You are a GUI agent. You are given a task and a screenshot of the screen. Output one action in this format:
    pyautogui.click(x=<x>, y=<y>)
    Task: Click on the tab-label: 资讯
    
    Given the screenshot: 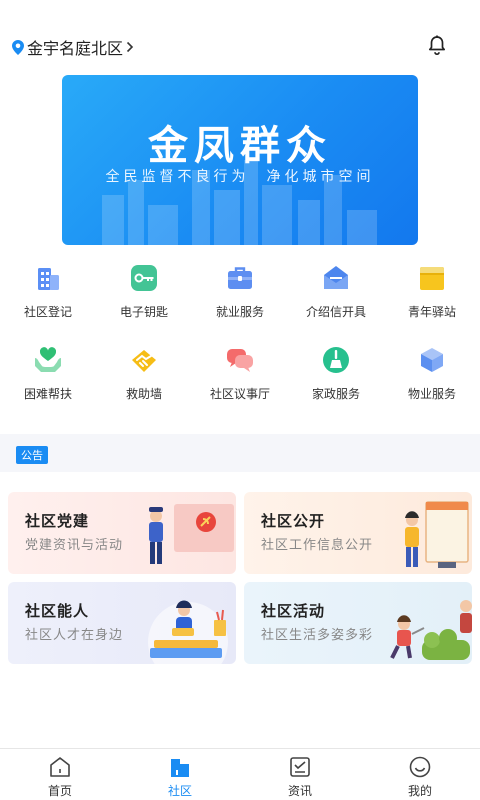 What is the action you would take?
    pyautogui.click(x=299, y=791)
    